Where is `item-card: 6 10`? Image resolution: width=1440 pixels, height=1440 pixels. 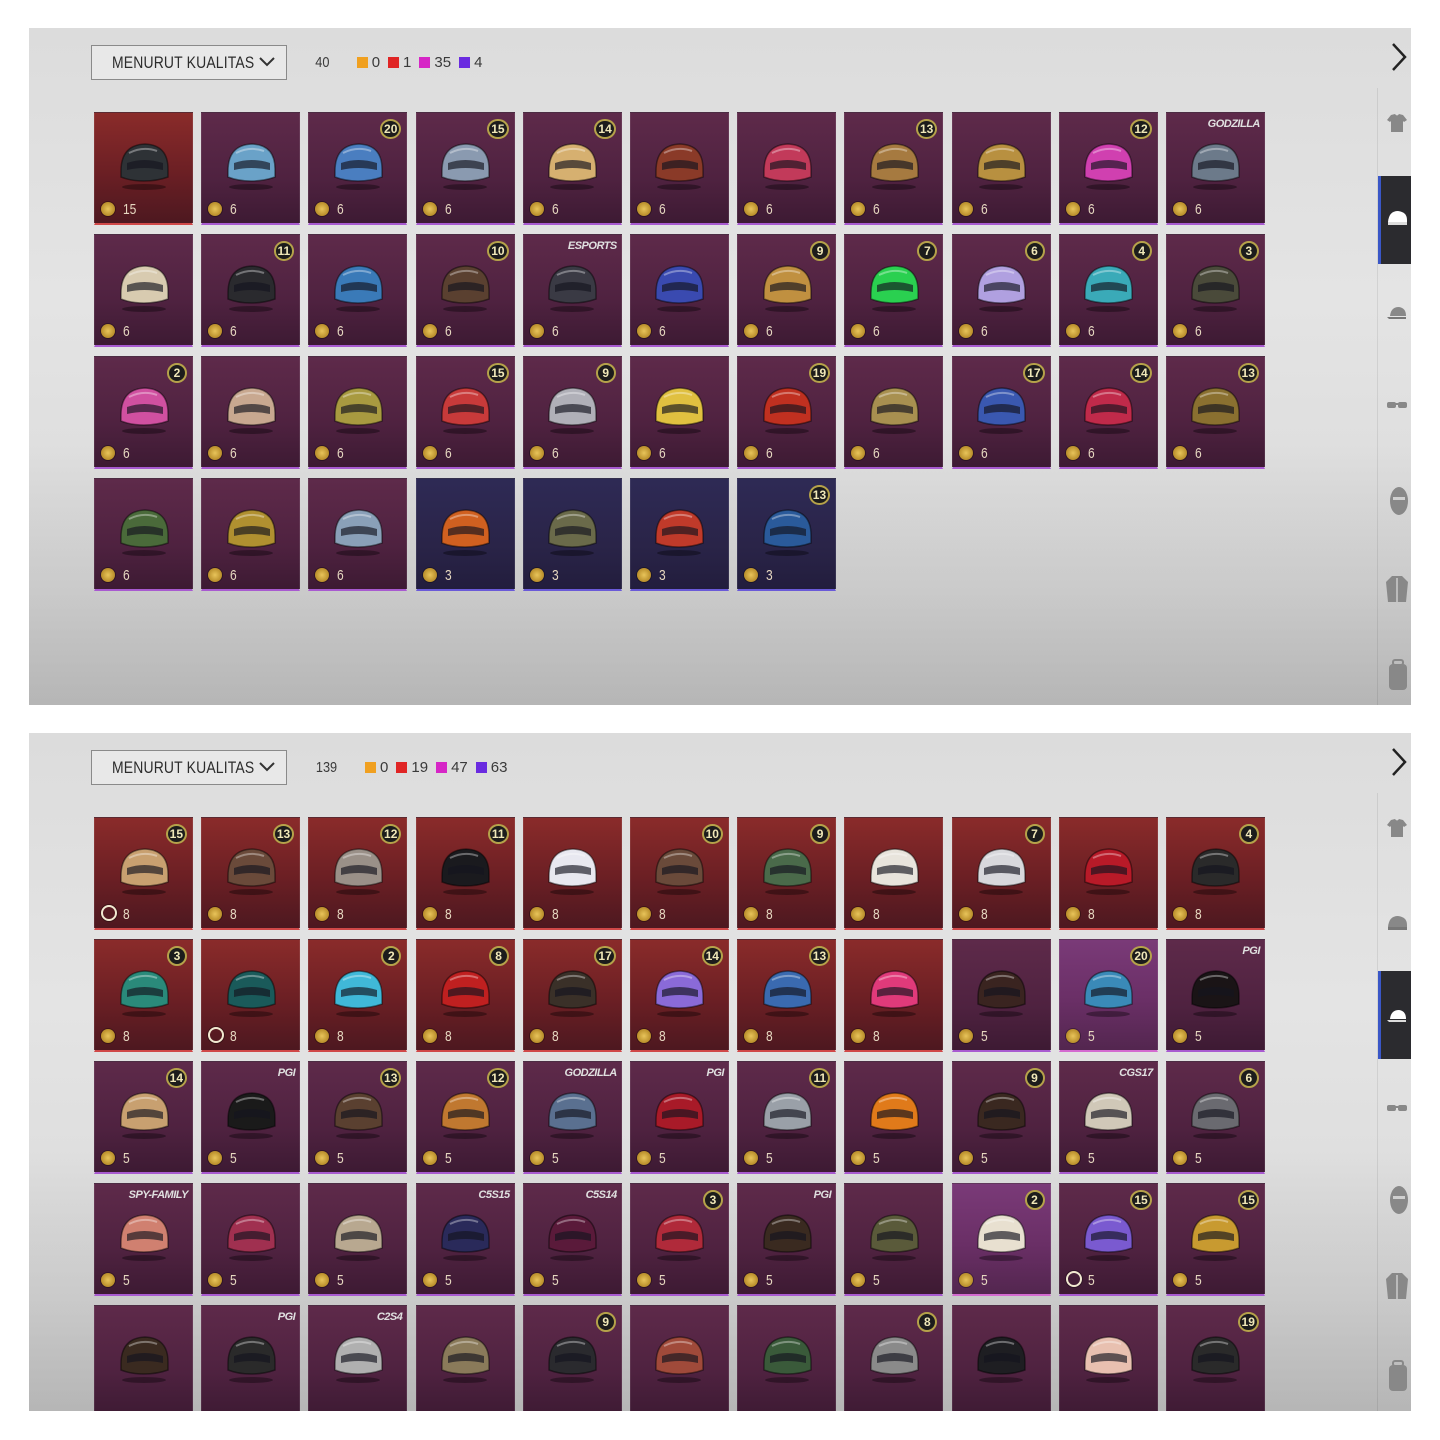 item-card: 6 10 is located at coordinates (465, 290).